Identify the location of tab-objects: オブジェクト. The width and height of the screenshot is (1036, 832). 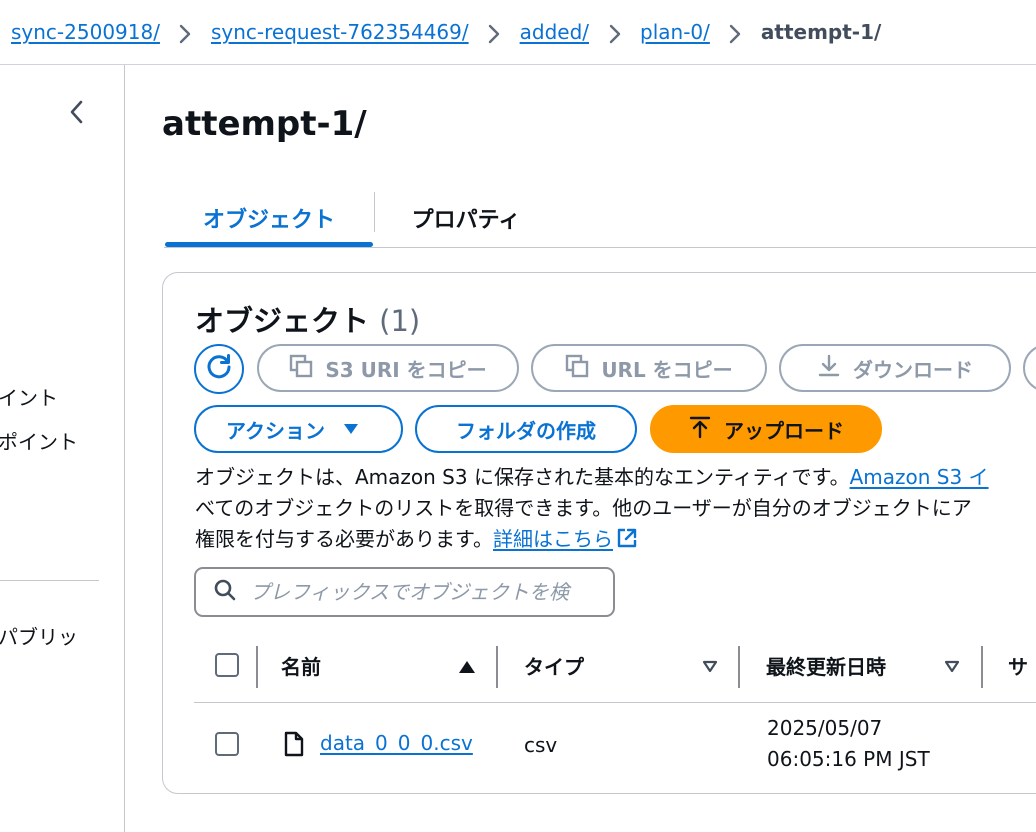
(269, 218).